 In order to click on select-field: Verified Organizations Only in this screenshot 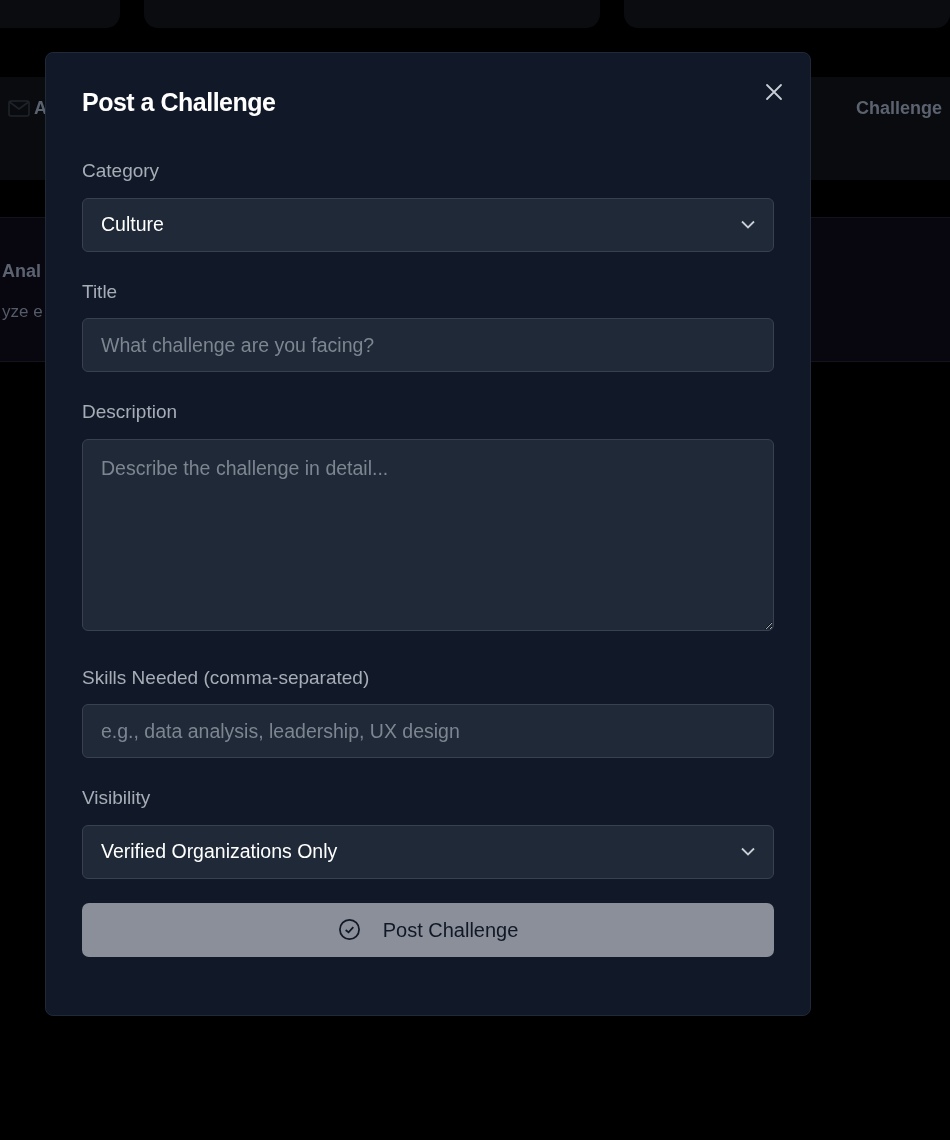, I will do `click(428, 851)`.